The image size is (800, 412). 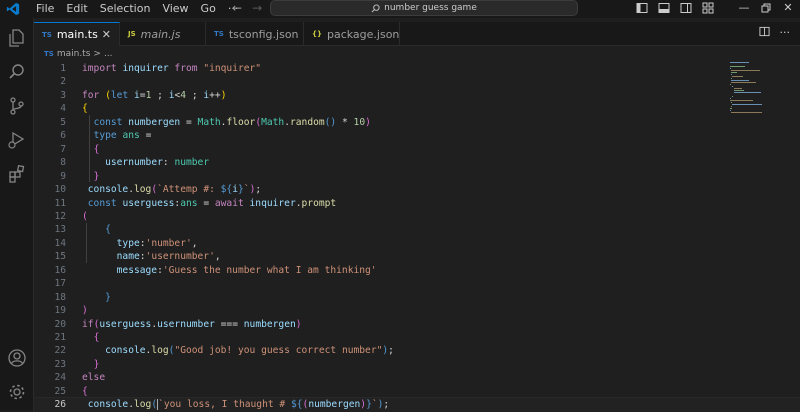 What do you see at coordinates (255, 34) in the screenshot?
I see `tab-tsconfig-json: TS tsconfig.json` at bounding box center [255, 34].